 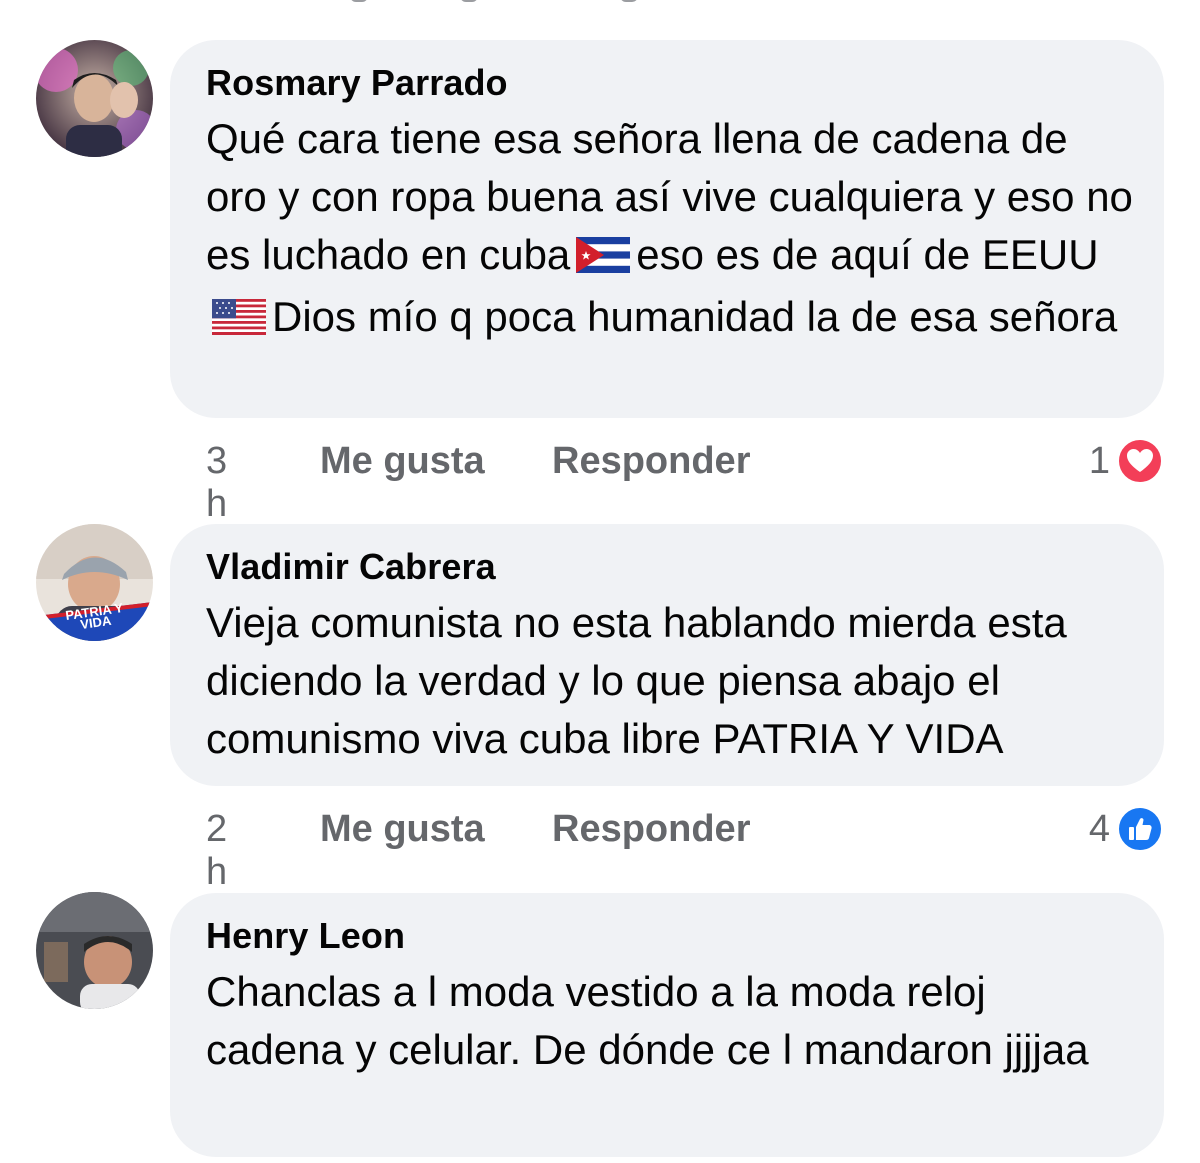 I want to click on previous-comment-remnant, so click(x=510, y=3).